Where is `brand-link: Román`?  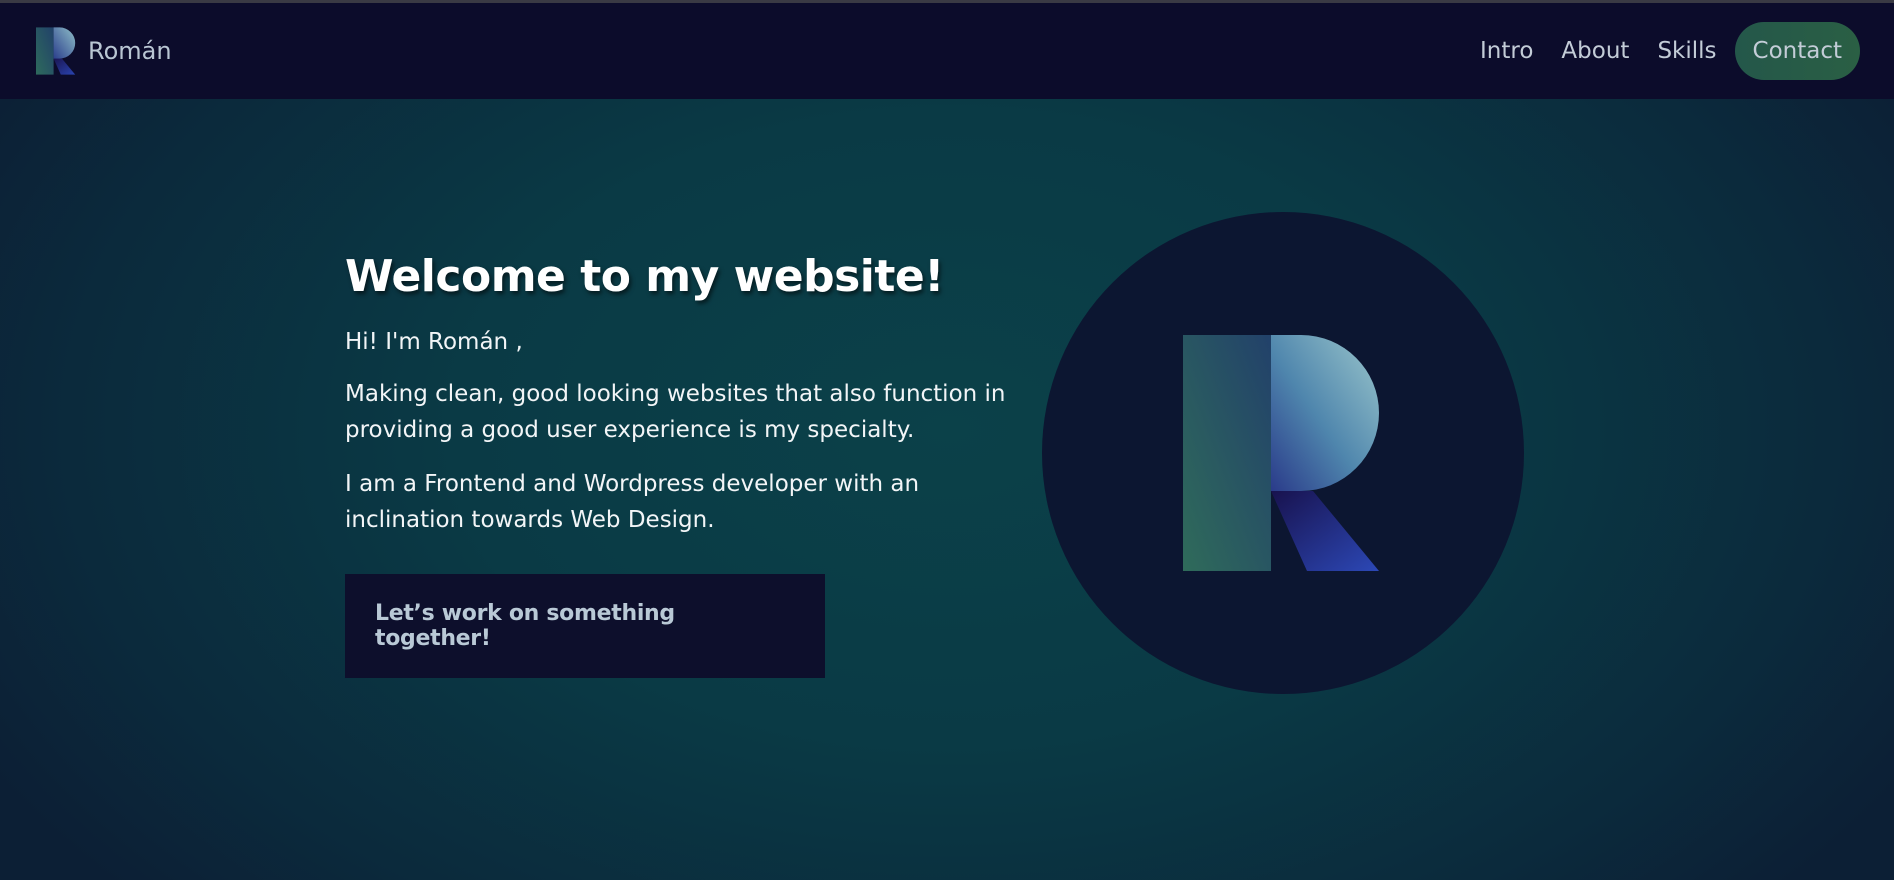 brand-link: Román is located at coordinates (104, 51).